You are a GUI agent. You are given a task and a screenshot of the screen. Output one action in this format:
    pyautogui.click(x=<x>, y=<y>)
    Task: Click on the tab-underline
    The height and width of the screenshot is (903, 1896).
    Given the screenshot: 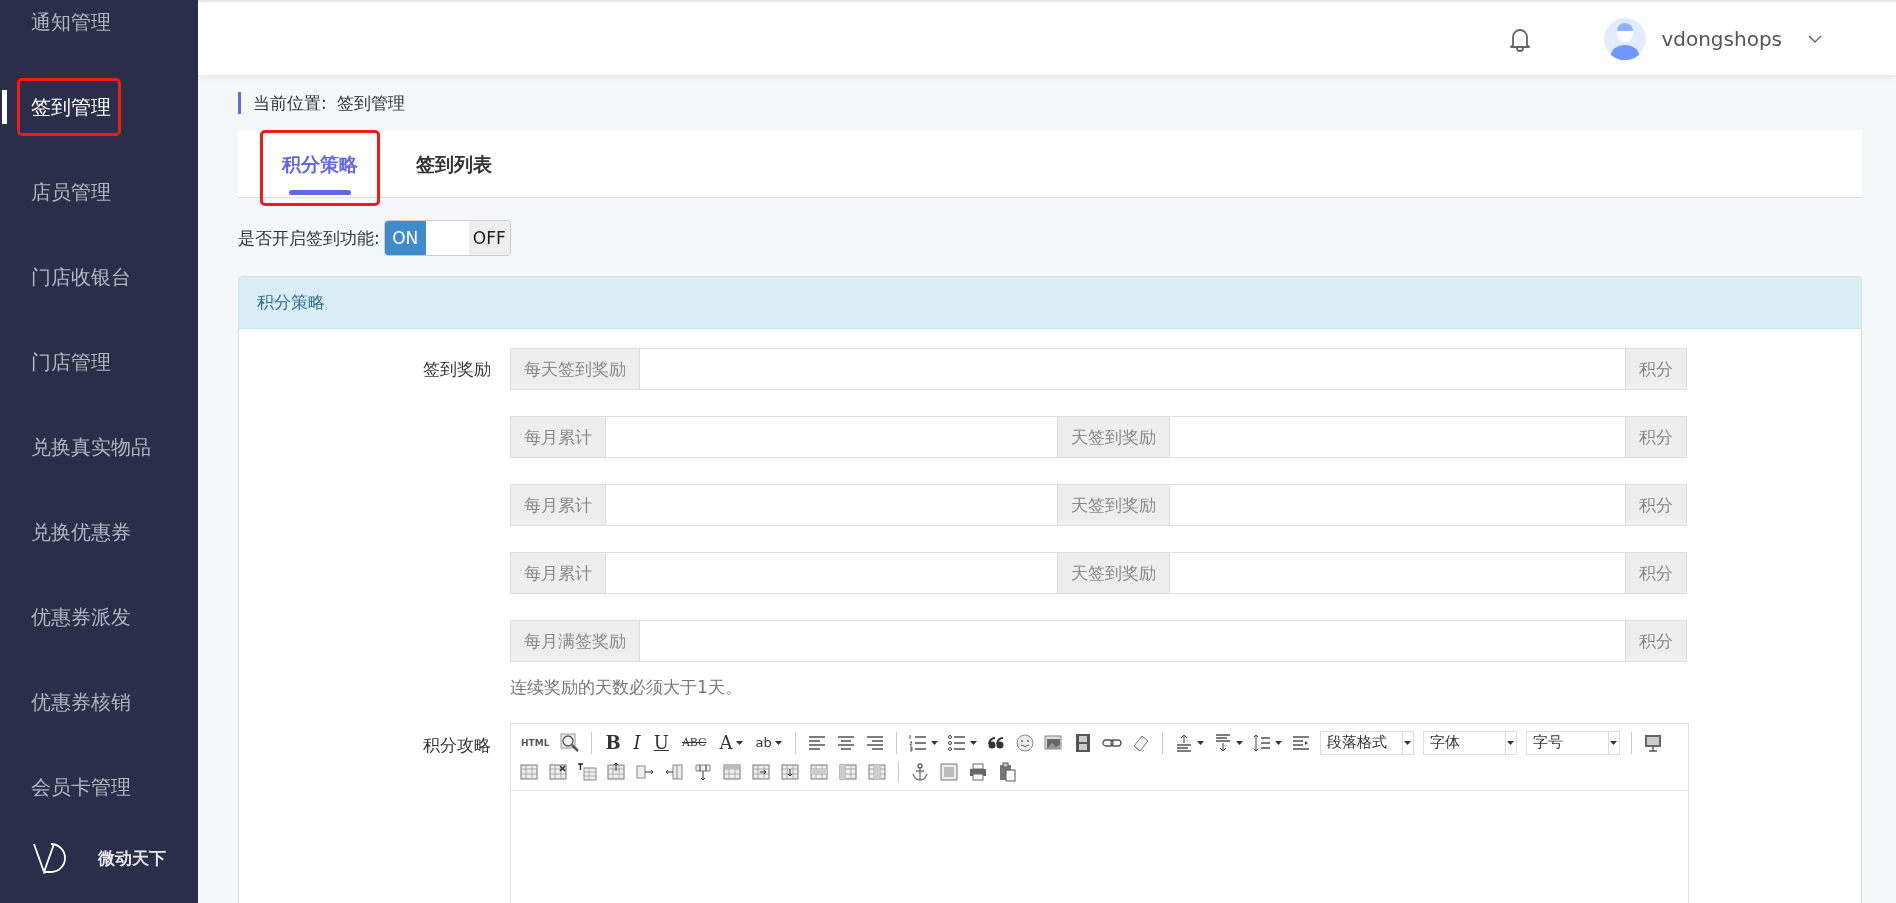 What is the action you would take?
    pyautogui.click(x=320, y=192)
    